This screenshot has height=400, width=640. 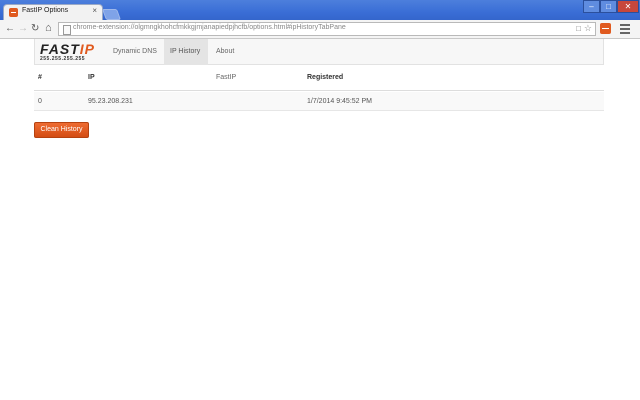 What do you see at coordinates (63, 59) in the screenshot?
I see `logo-subtitle: 255.255.255.255` at bounding box center [63, 59].